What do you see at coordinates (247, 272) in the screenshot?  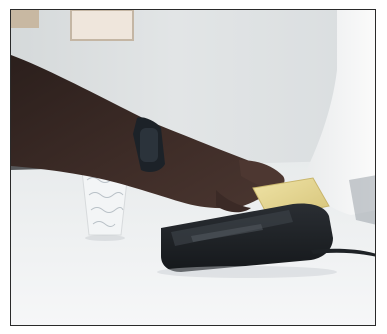 I see `terminal-shadow` at bounding box center [247, 272].